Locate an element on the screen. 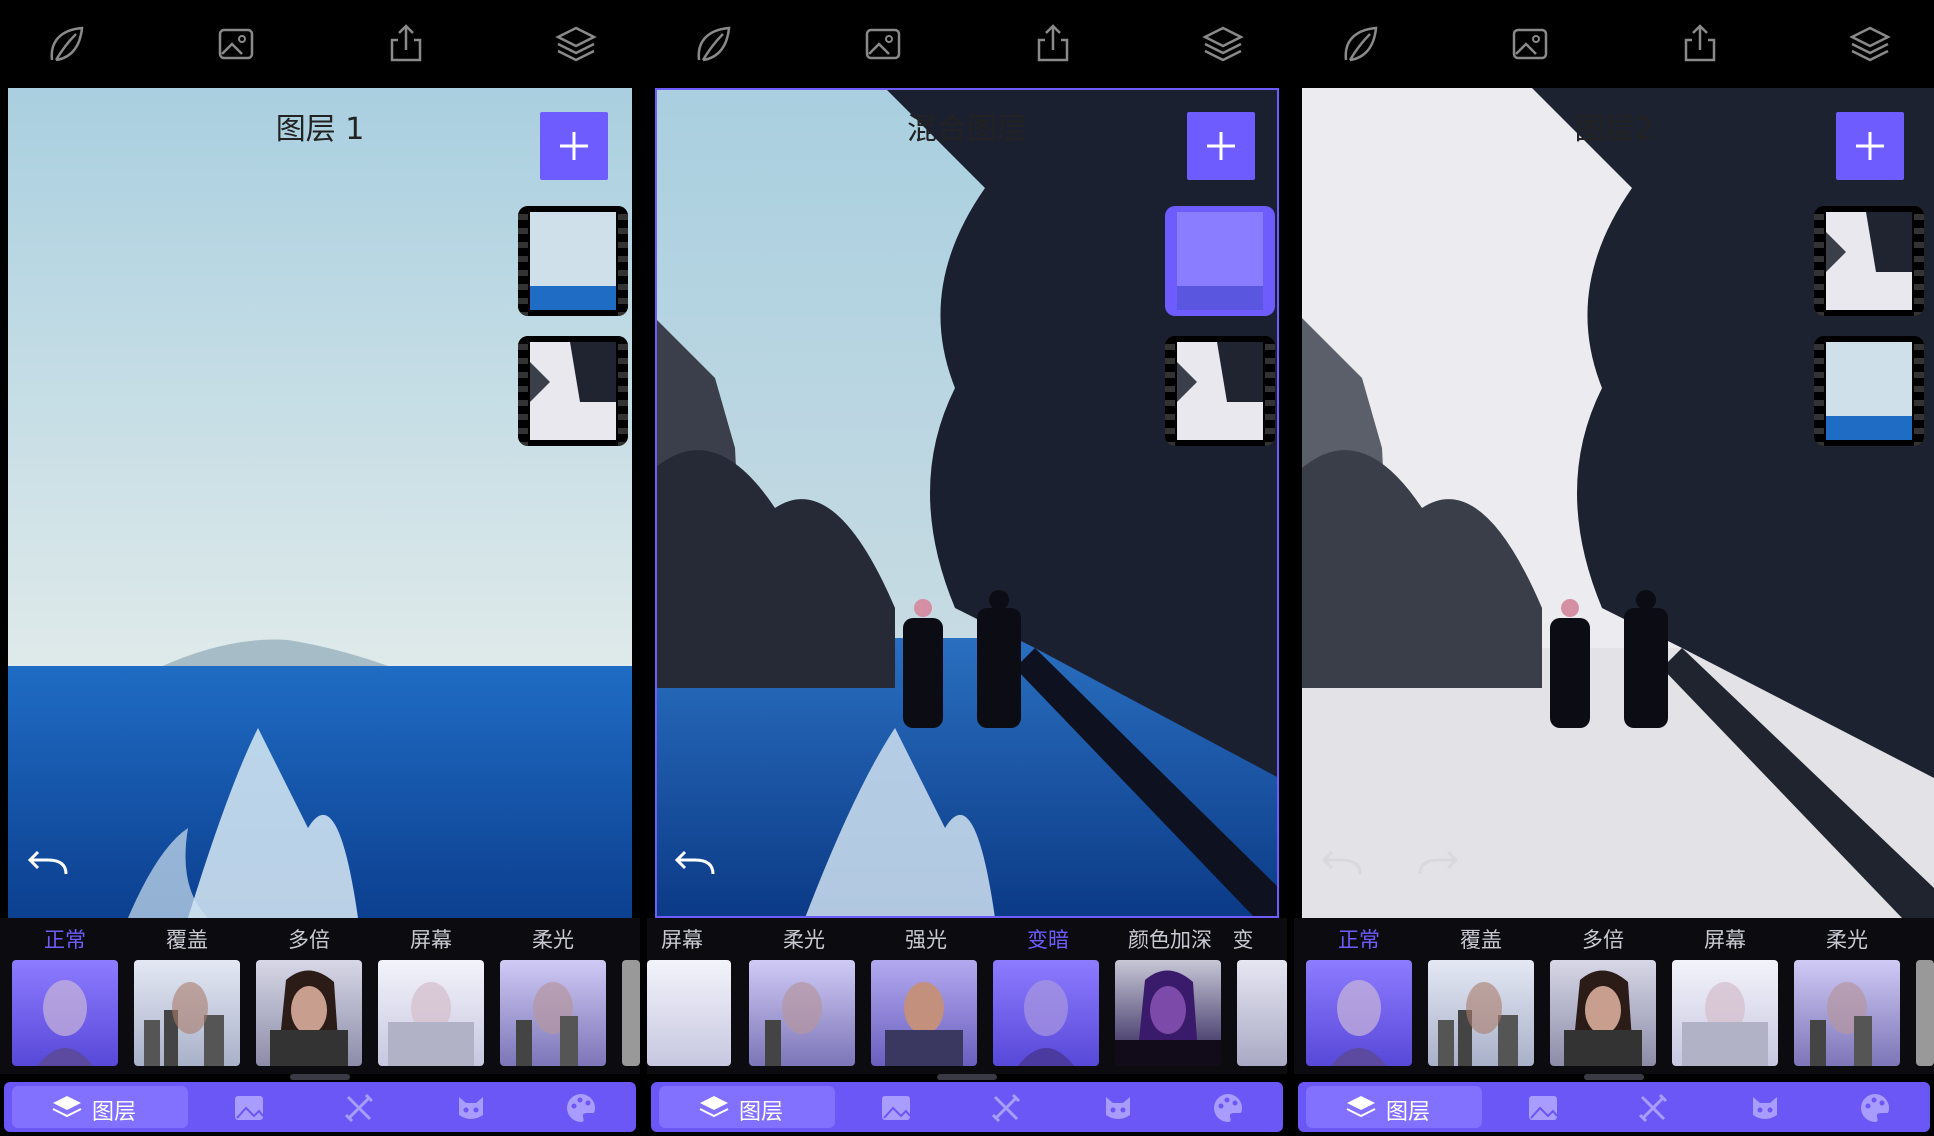 This screenshot has width=1934, height=1136. layer-thumbnail-sea-selected is located at coordinates (1220, 261).